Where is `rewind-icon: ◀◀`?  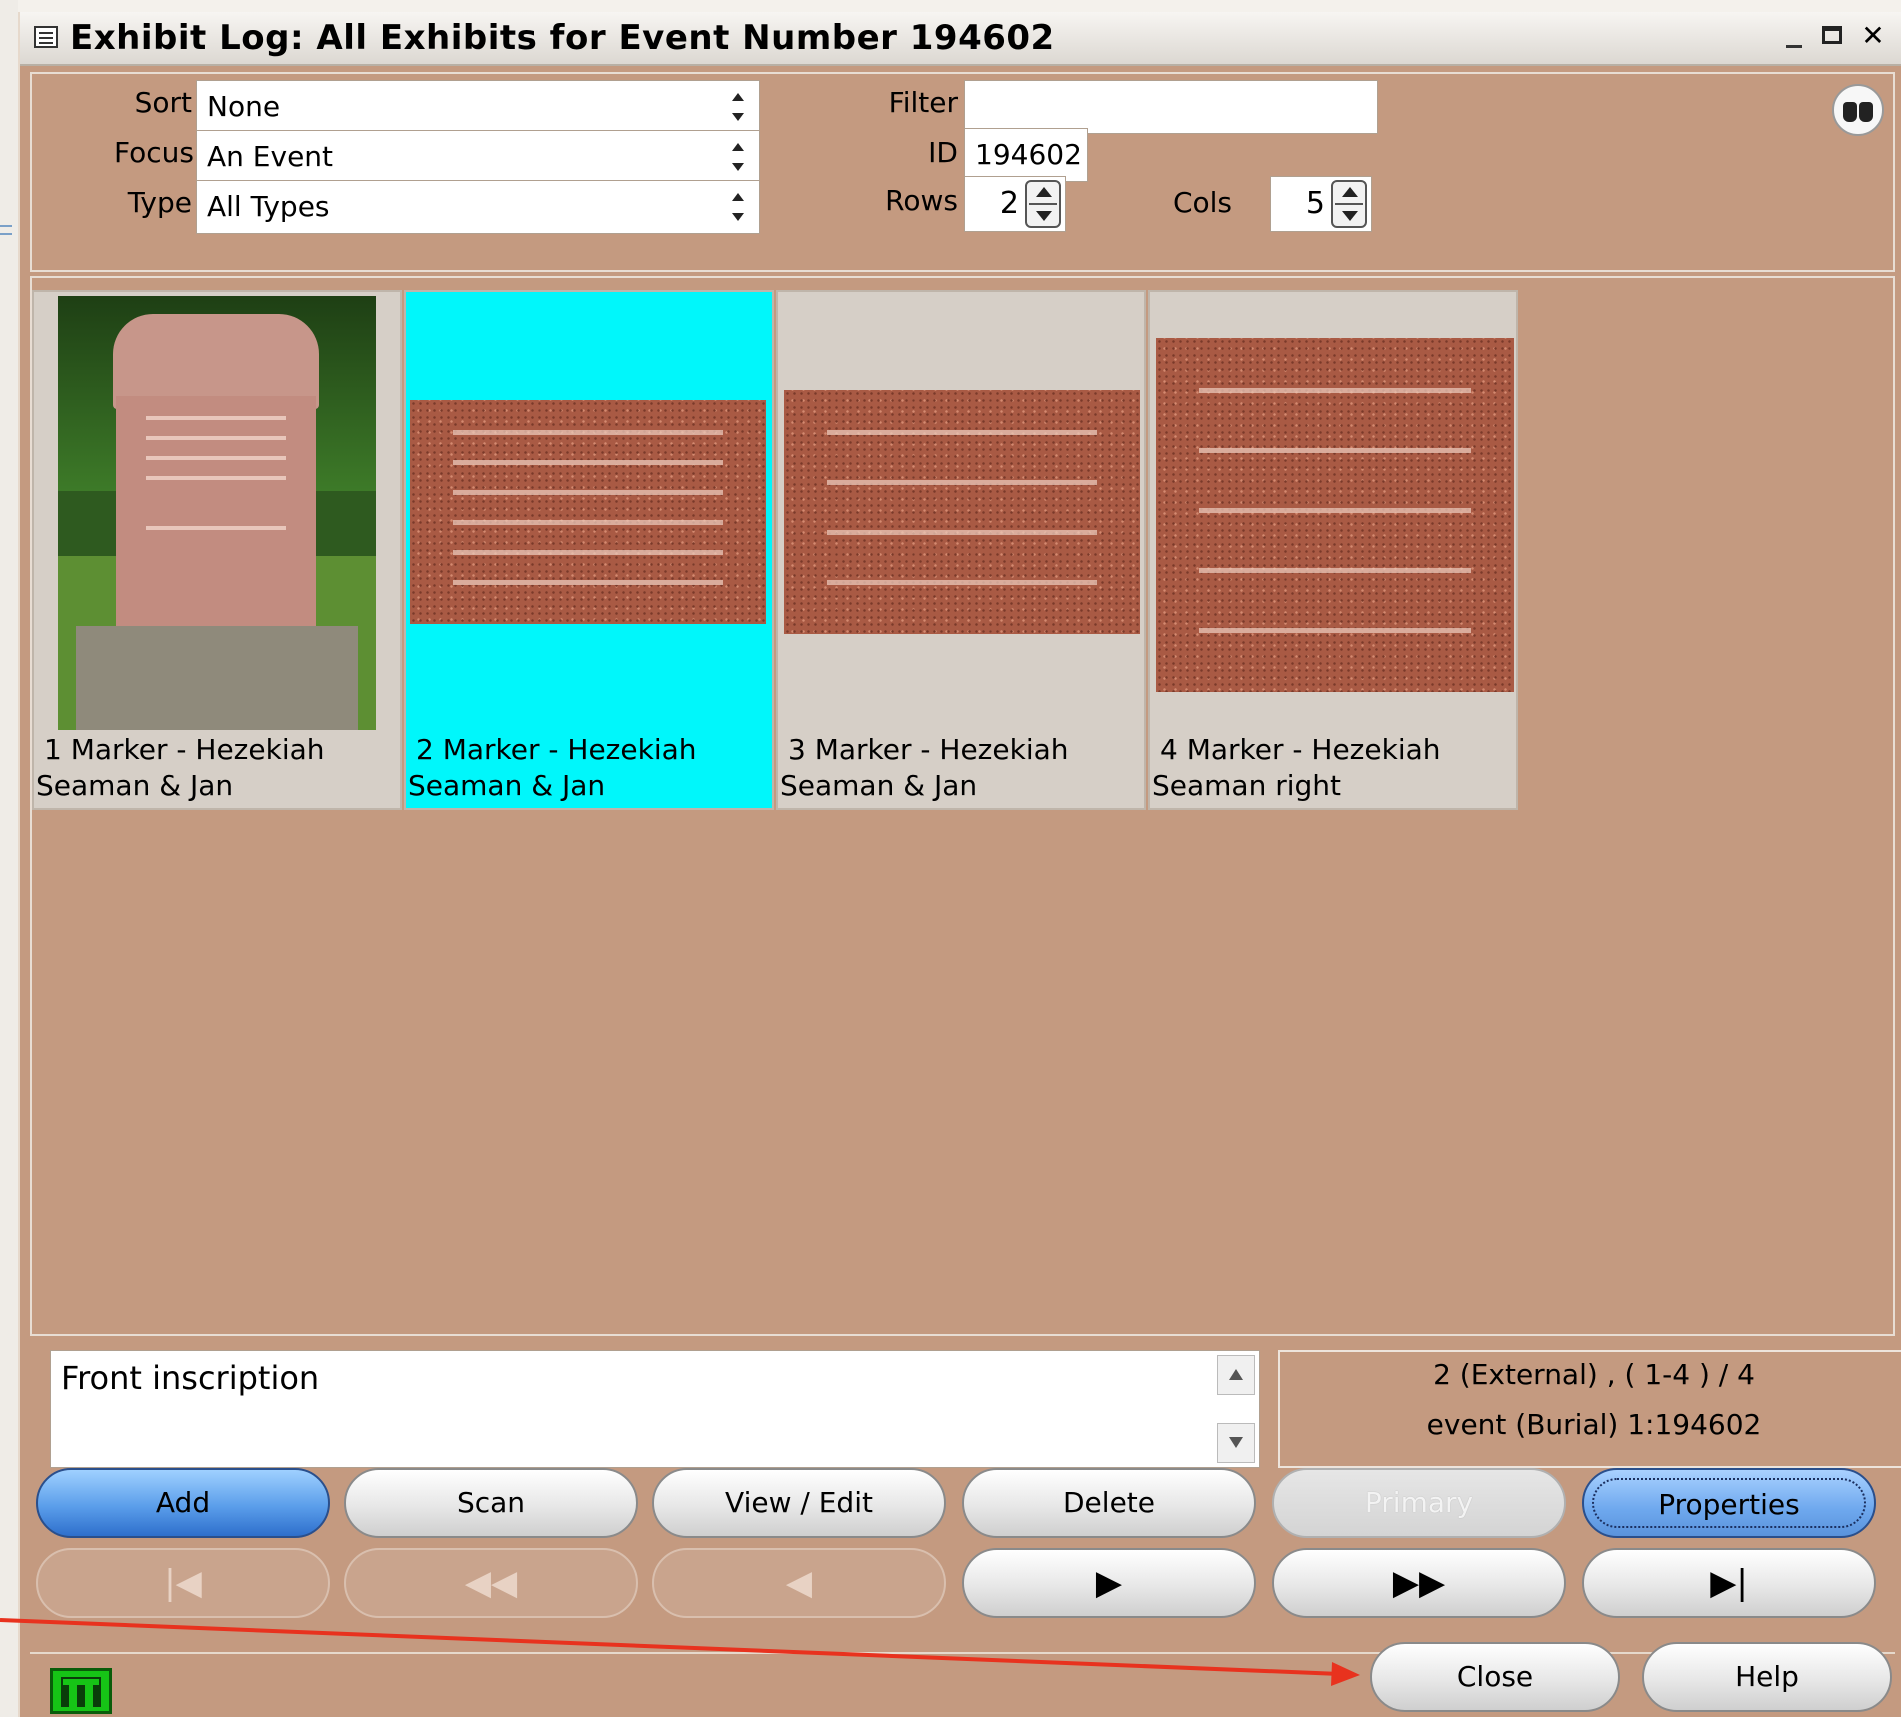 rewind-icon: ◀◀ is located at coordinates (491, 1583).